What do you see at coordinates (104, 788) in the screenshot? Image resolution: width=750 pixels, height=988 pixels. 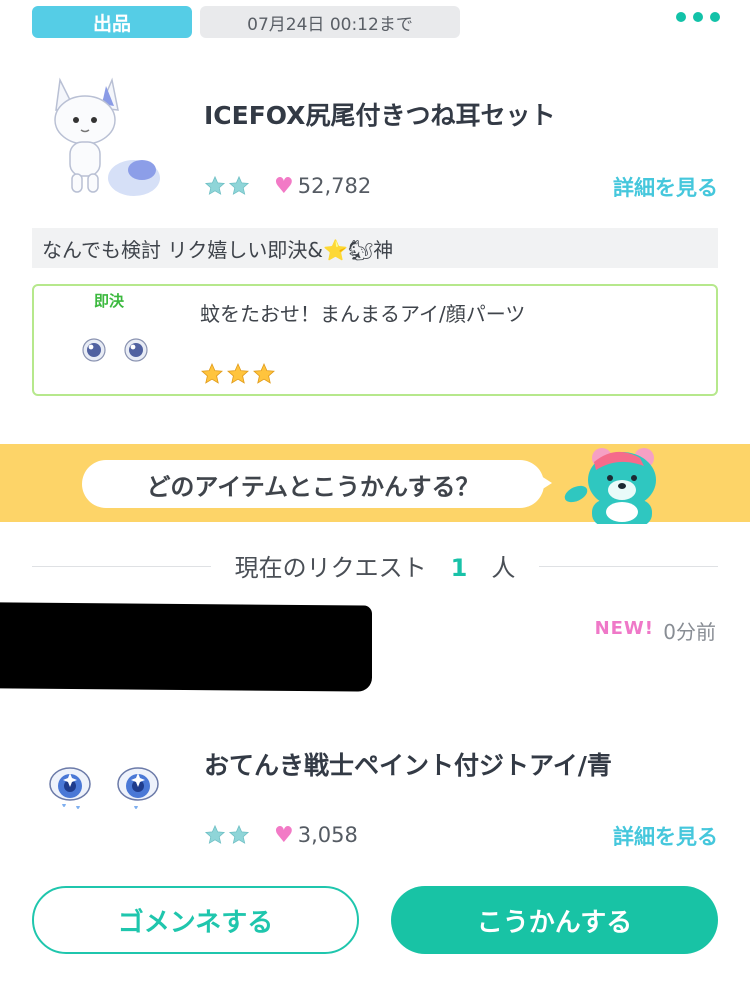 I see `blue-eyes-thumbnail` at bounding box center [104, 788].